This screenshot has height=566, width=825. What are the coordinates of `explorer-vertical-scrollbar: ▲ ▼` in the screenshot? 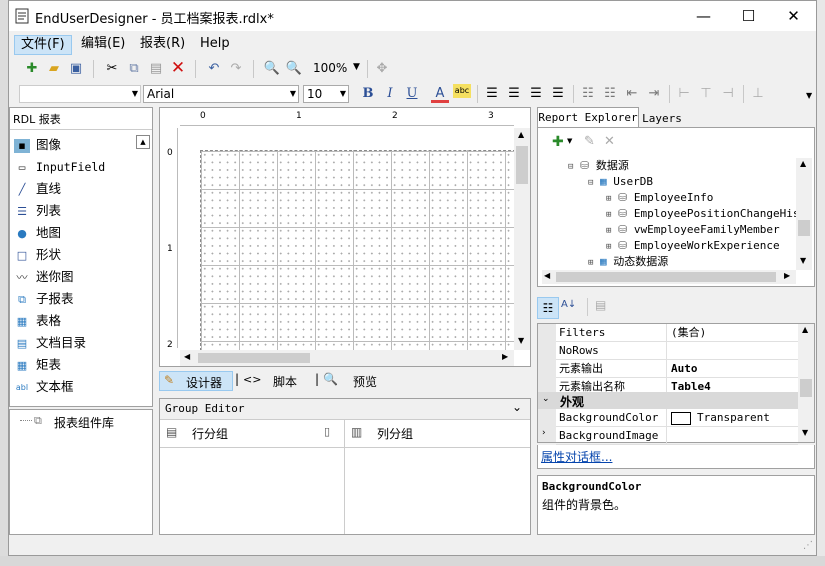 It's located at (804, 214).